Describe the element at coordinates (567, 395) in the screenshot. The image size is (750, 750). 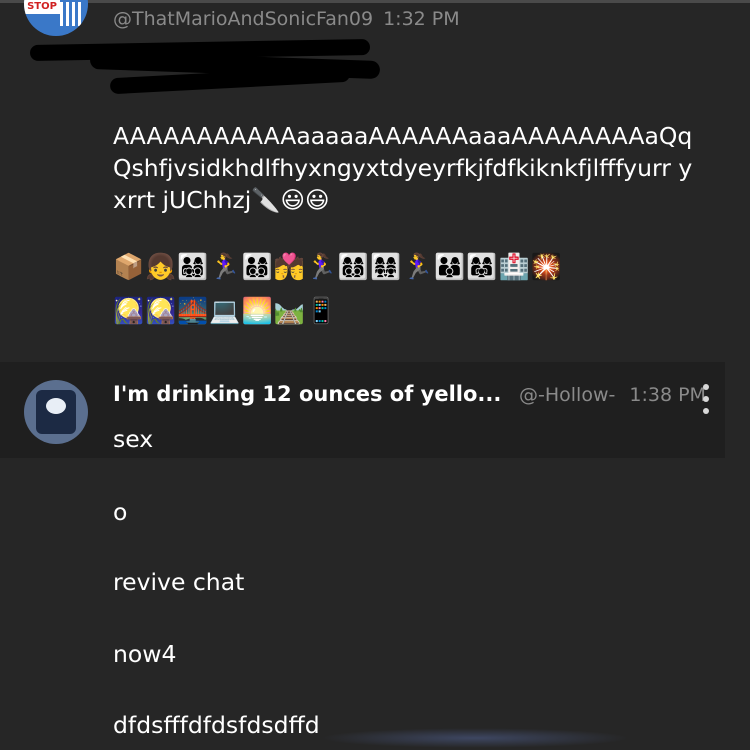
I see `author-handle: @-Hollow-` at that location.